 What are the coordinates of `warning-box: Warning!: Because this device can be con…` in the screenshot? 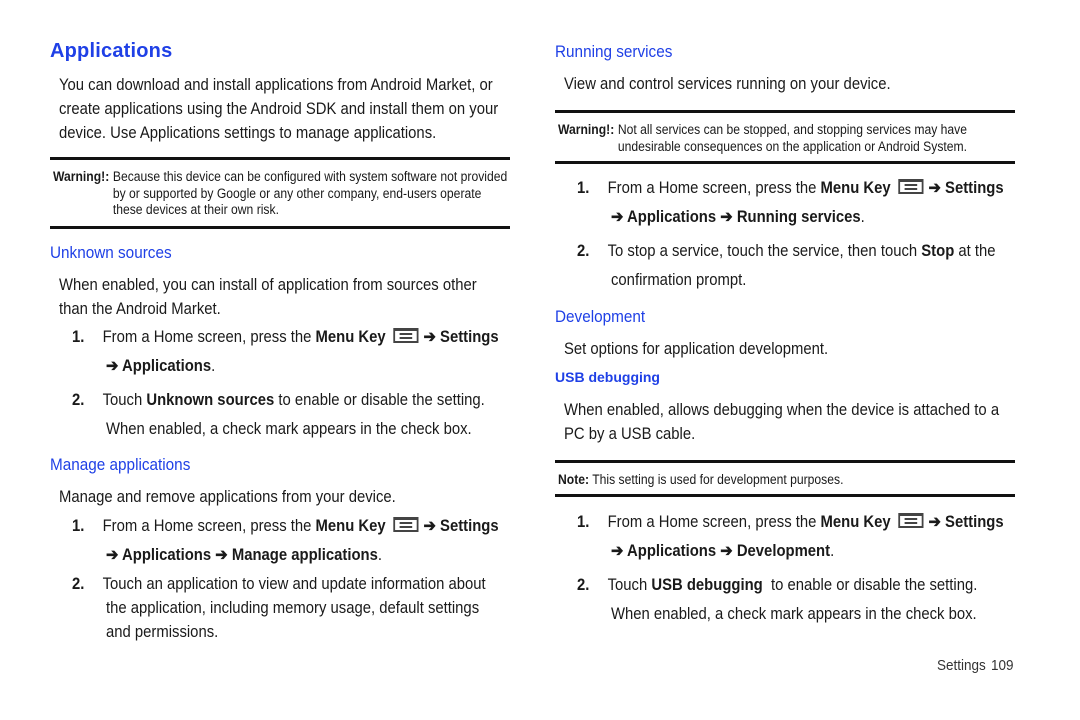 It's located at (280, 194).